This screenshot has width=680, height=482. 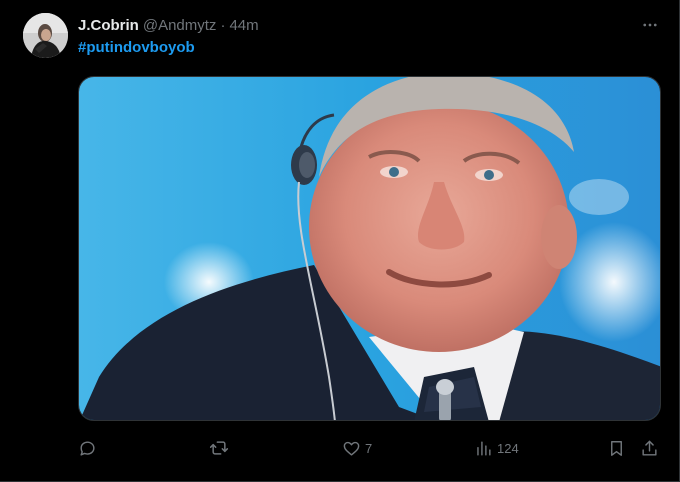 I want to click on views-button: 124, so click(x=496, y=448).